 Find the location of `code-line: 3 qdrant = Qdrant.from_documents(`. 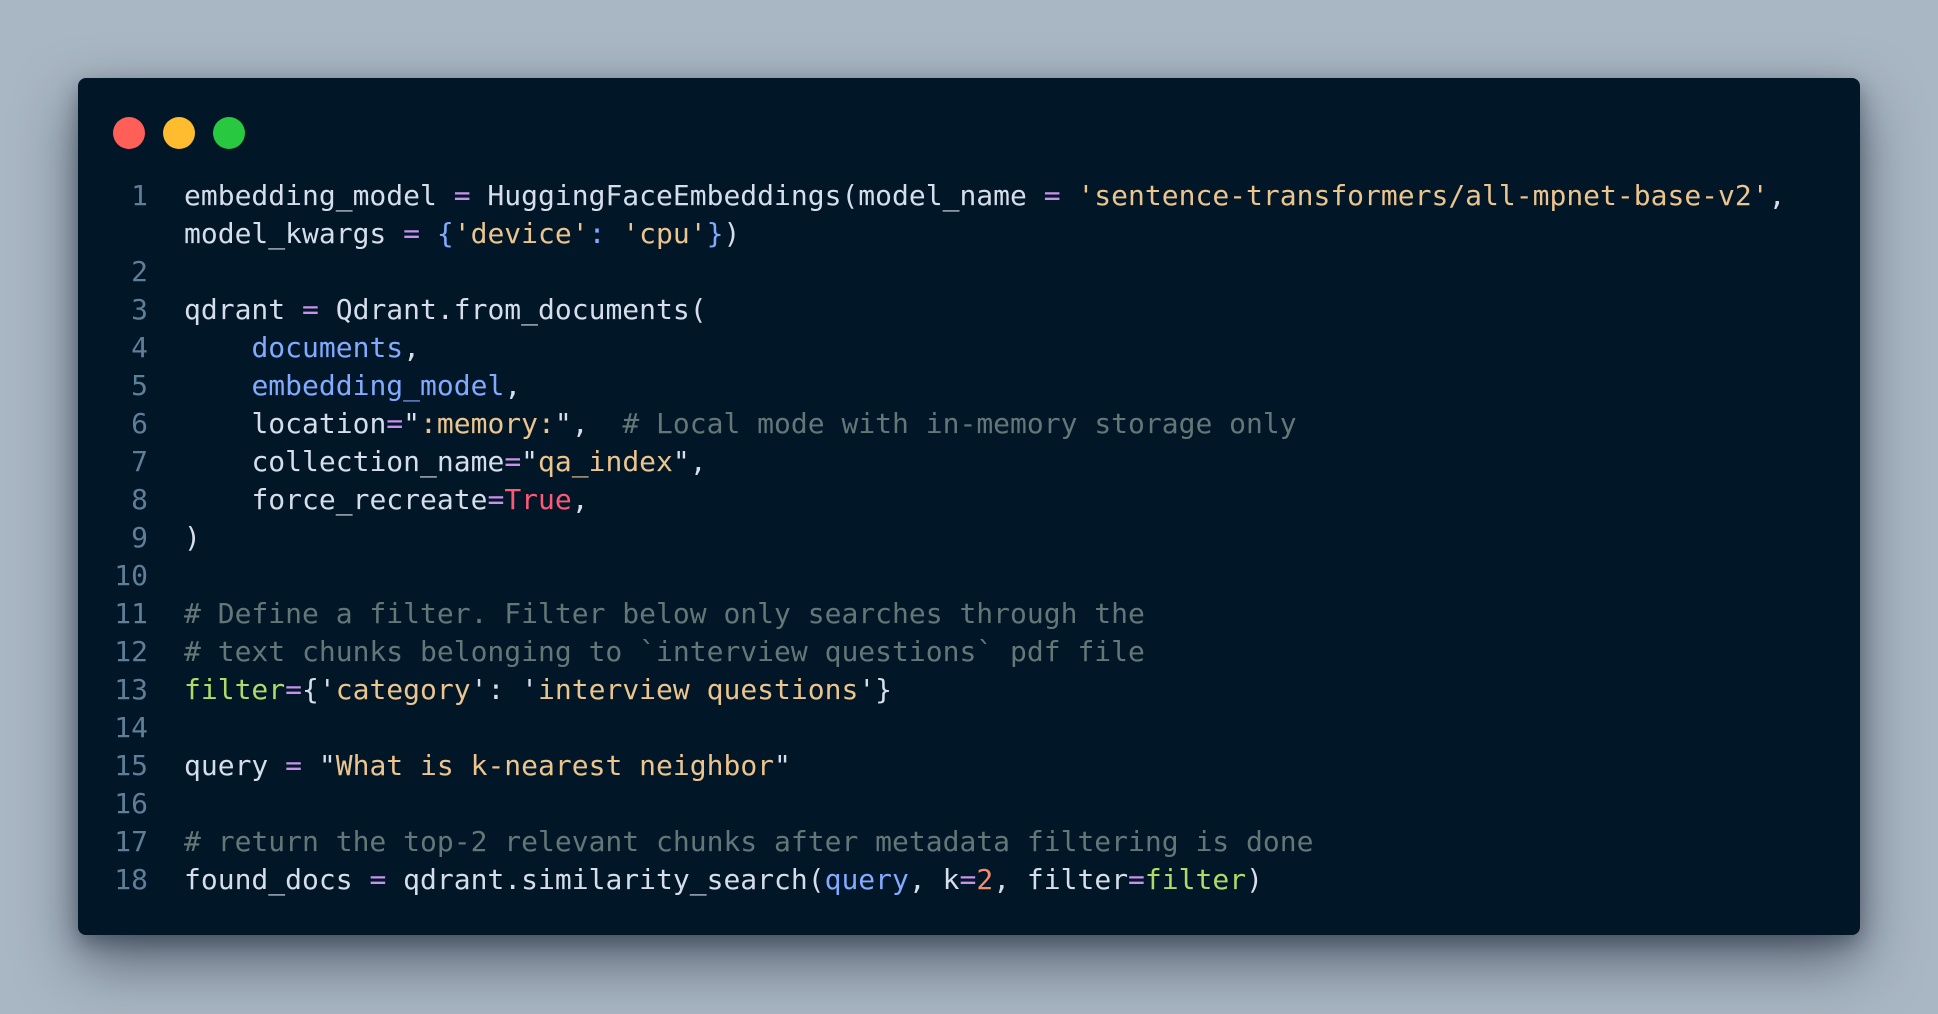

code-line: 3 qdrant = Qdrant.from_documents( is located at coordinates (969, 310).